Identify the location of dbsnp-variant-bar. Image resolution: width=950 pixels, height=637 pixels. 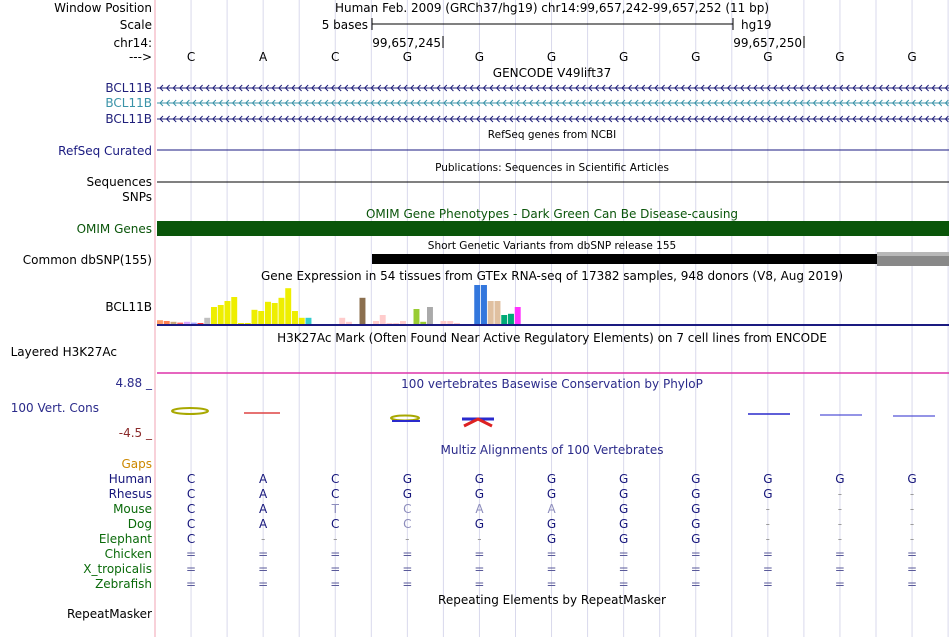
(660, 259).